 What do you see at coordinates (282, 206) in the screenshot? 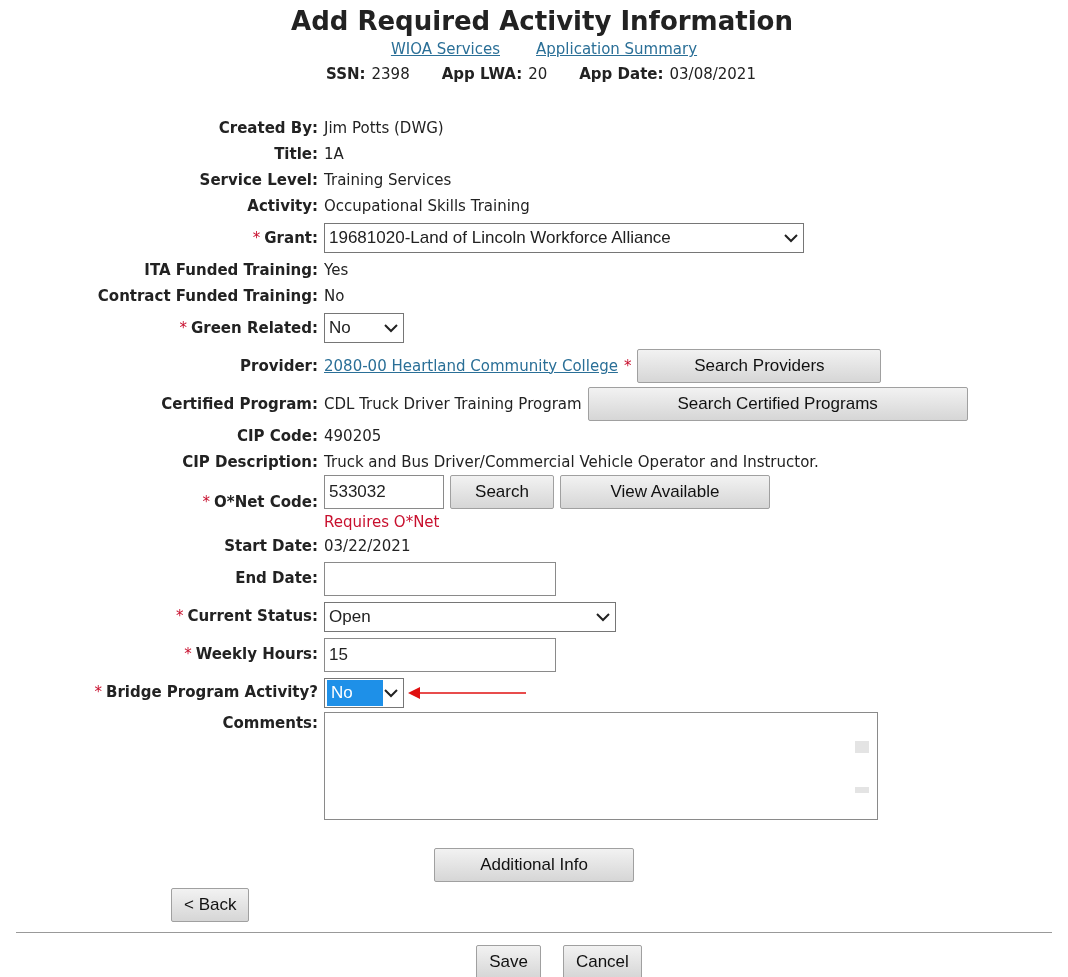
I see `field-label: Activity:` at bounding box center [282, 206].